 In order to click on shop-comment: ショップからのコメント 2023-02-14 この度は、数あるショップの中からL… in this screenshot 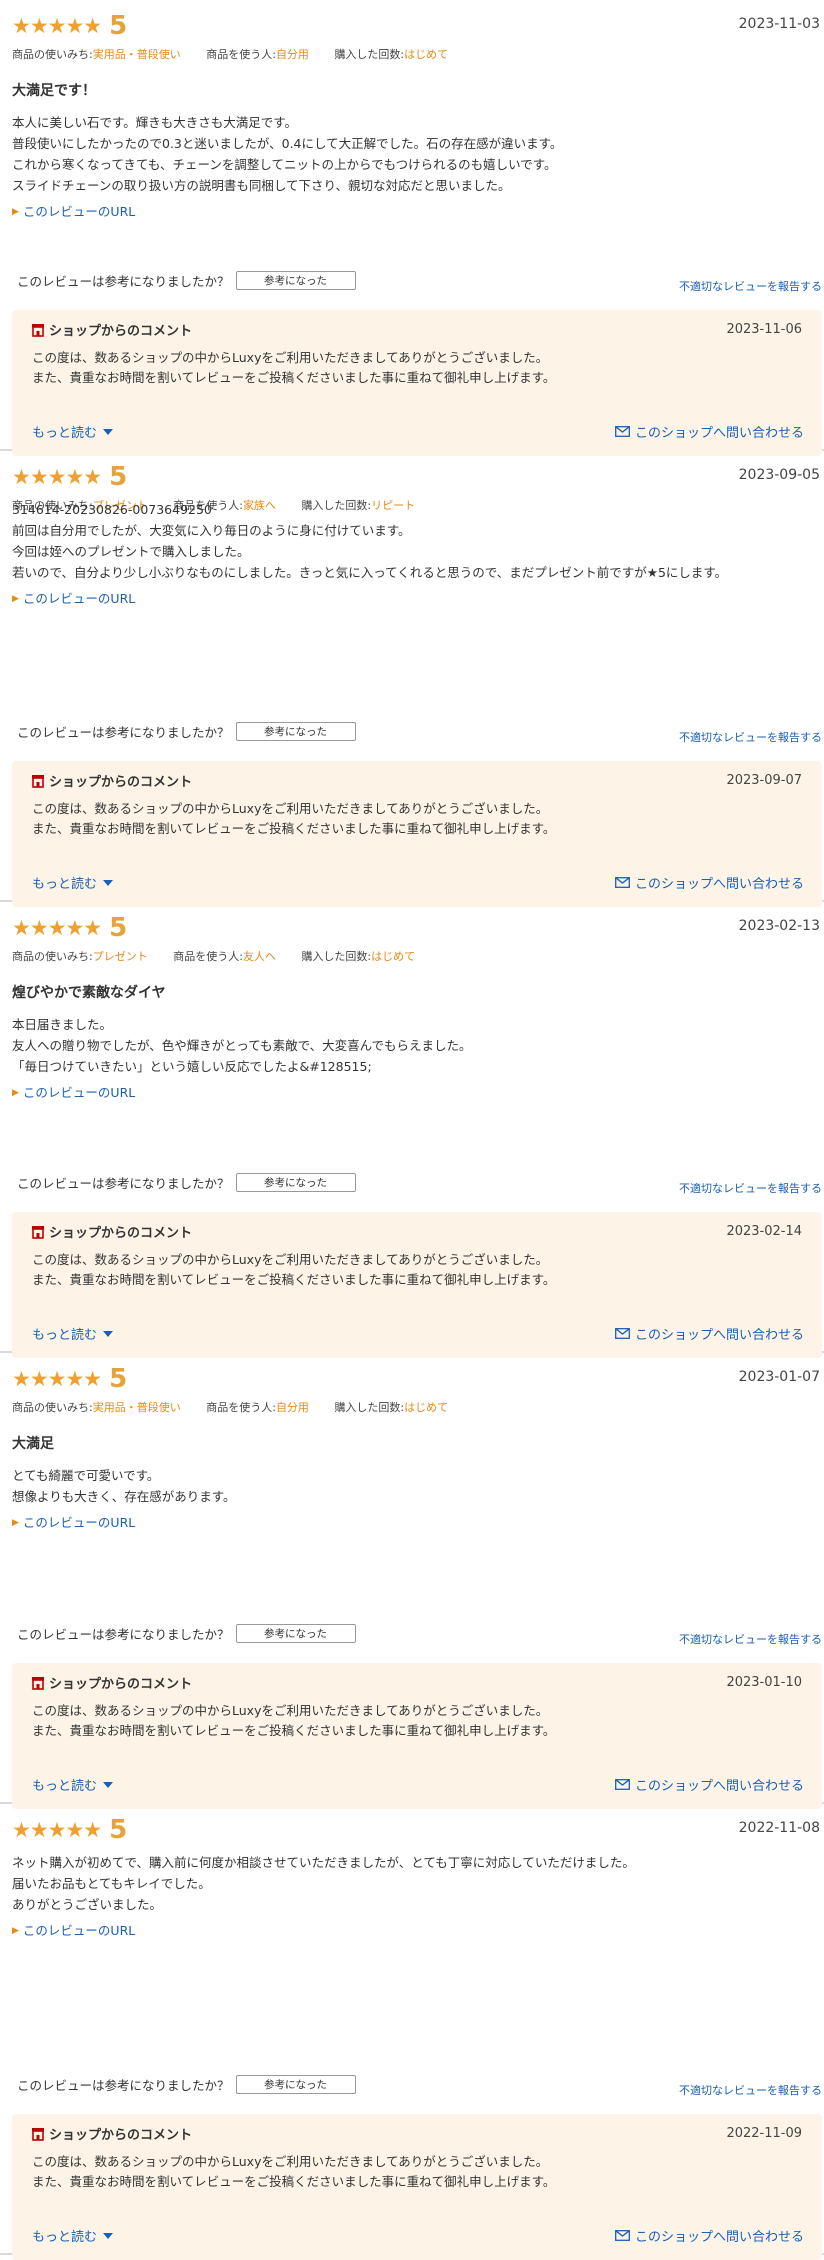, I will do `click(417, 1285)`.